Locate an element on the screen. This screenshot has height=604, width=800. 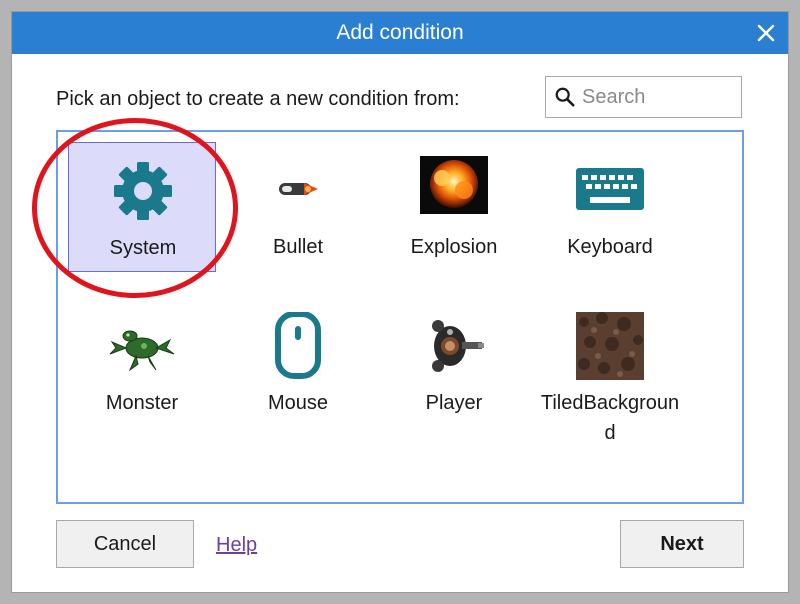
object-system: System is located at coordinates (142, 207).